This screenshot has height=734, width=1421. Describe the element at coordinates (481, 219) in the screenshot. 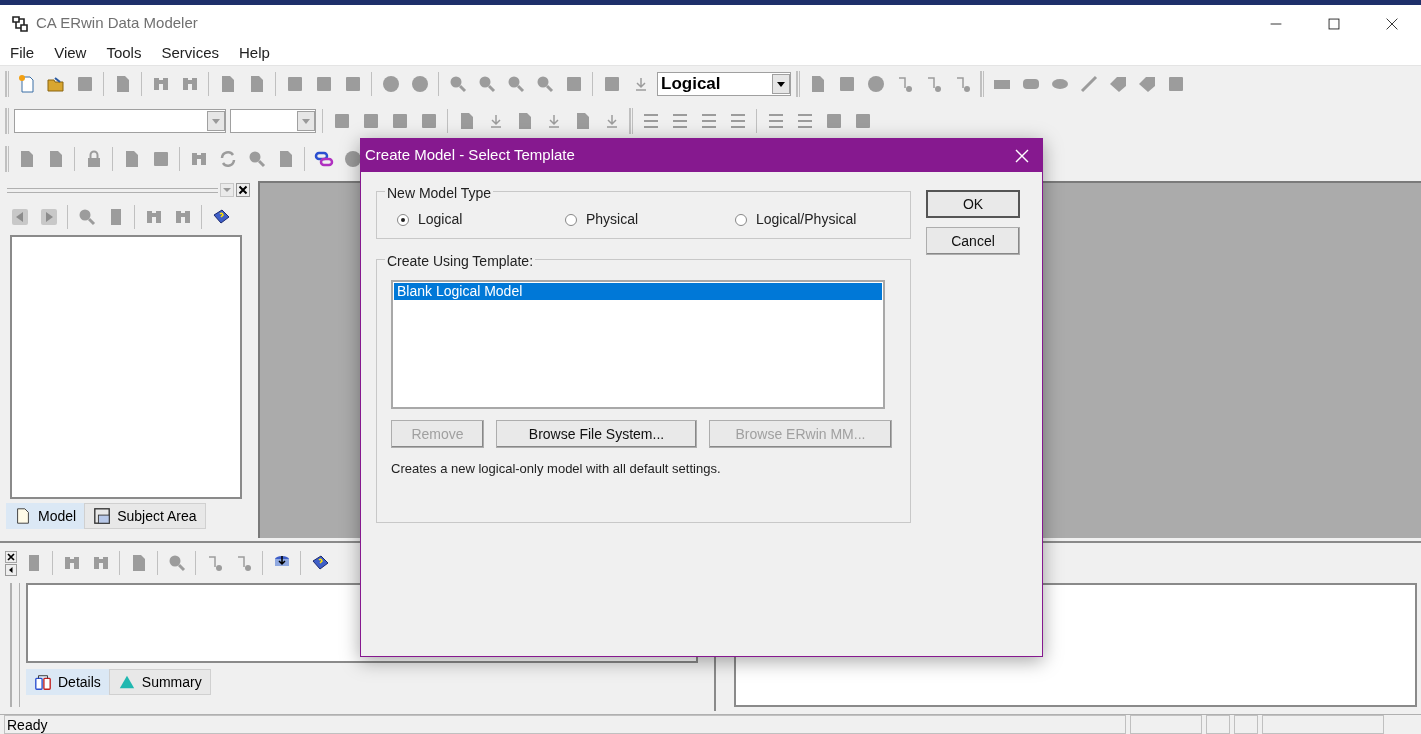

I see `radio-button: Logical` at that location.